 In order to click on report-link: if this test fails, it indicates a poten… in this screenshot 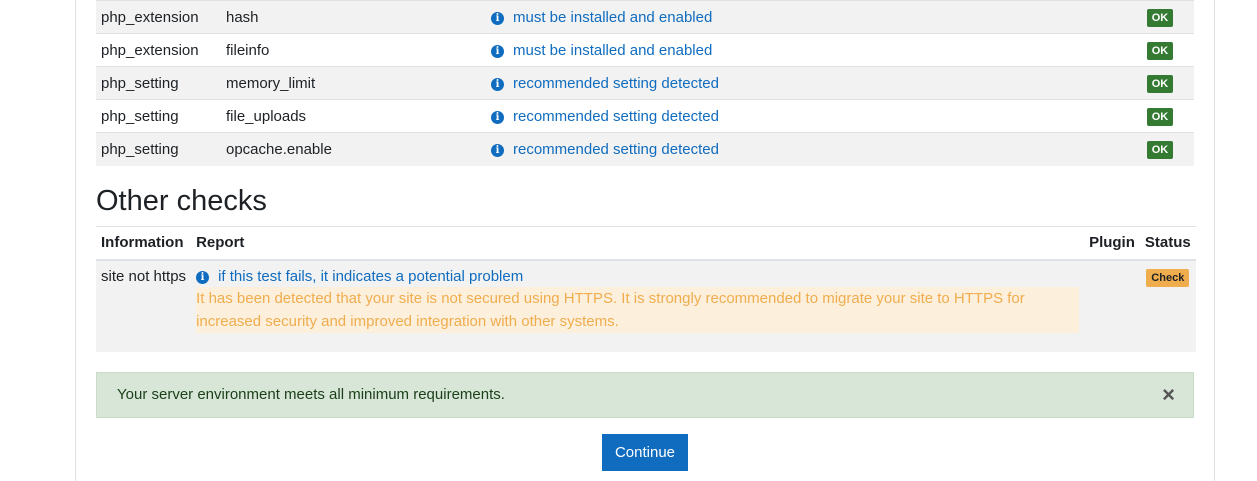, I will do `click(370, 276)`.